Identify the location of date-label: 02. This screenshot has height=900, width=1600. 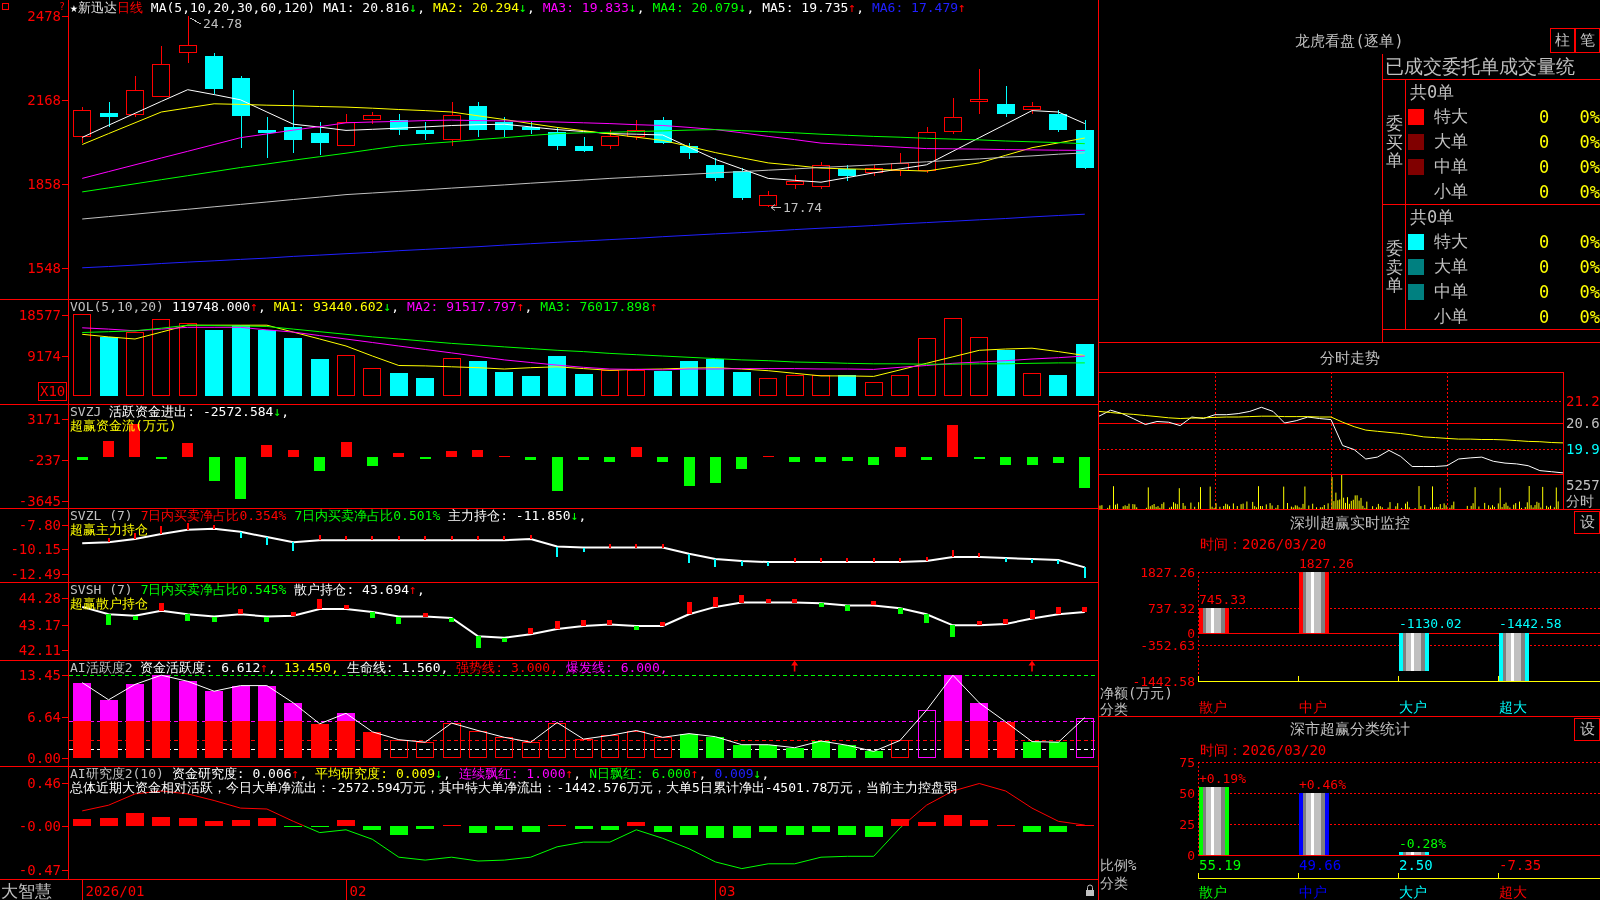
(358, 891).